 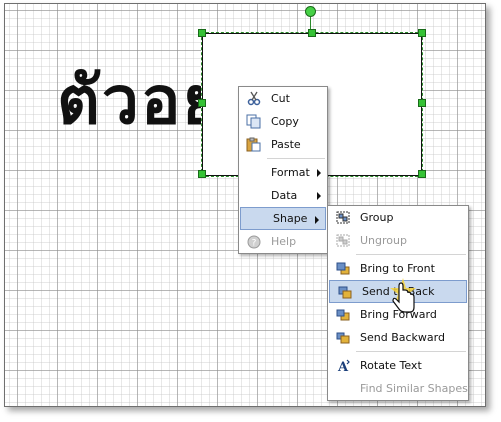 I want to click on rotate-text-icon: A, so click(x=343, y=366).